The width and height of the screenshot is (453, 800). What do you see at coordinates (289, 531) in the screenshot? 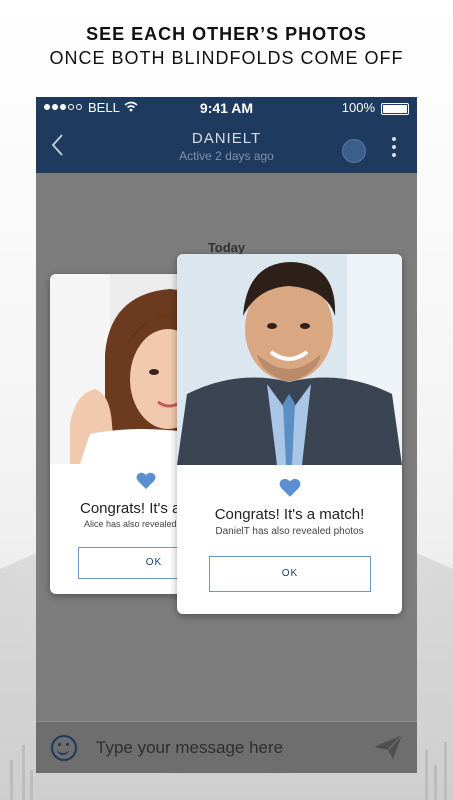
I see `match-card-subtitle: DanielT has also revealed photos` at bounding box center [289, 531].